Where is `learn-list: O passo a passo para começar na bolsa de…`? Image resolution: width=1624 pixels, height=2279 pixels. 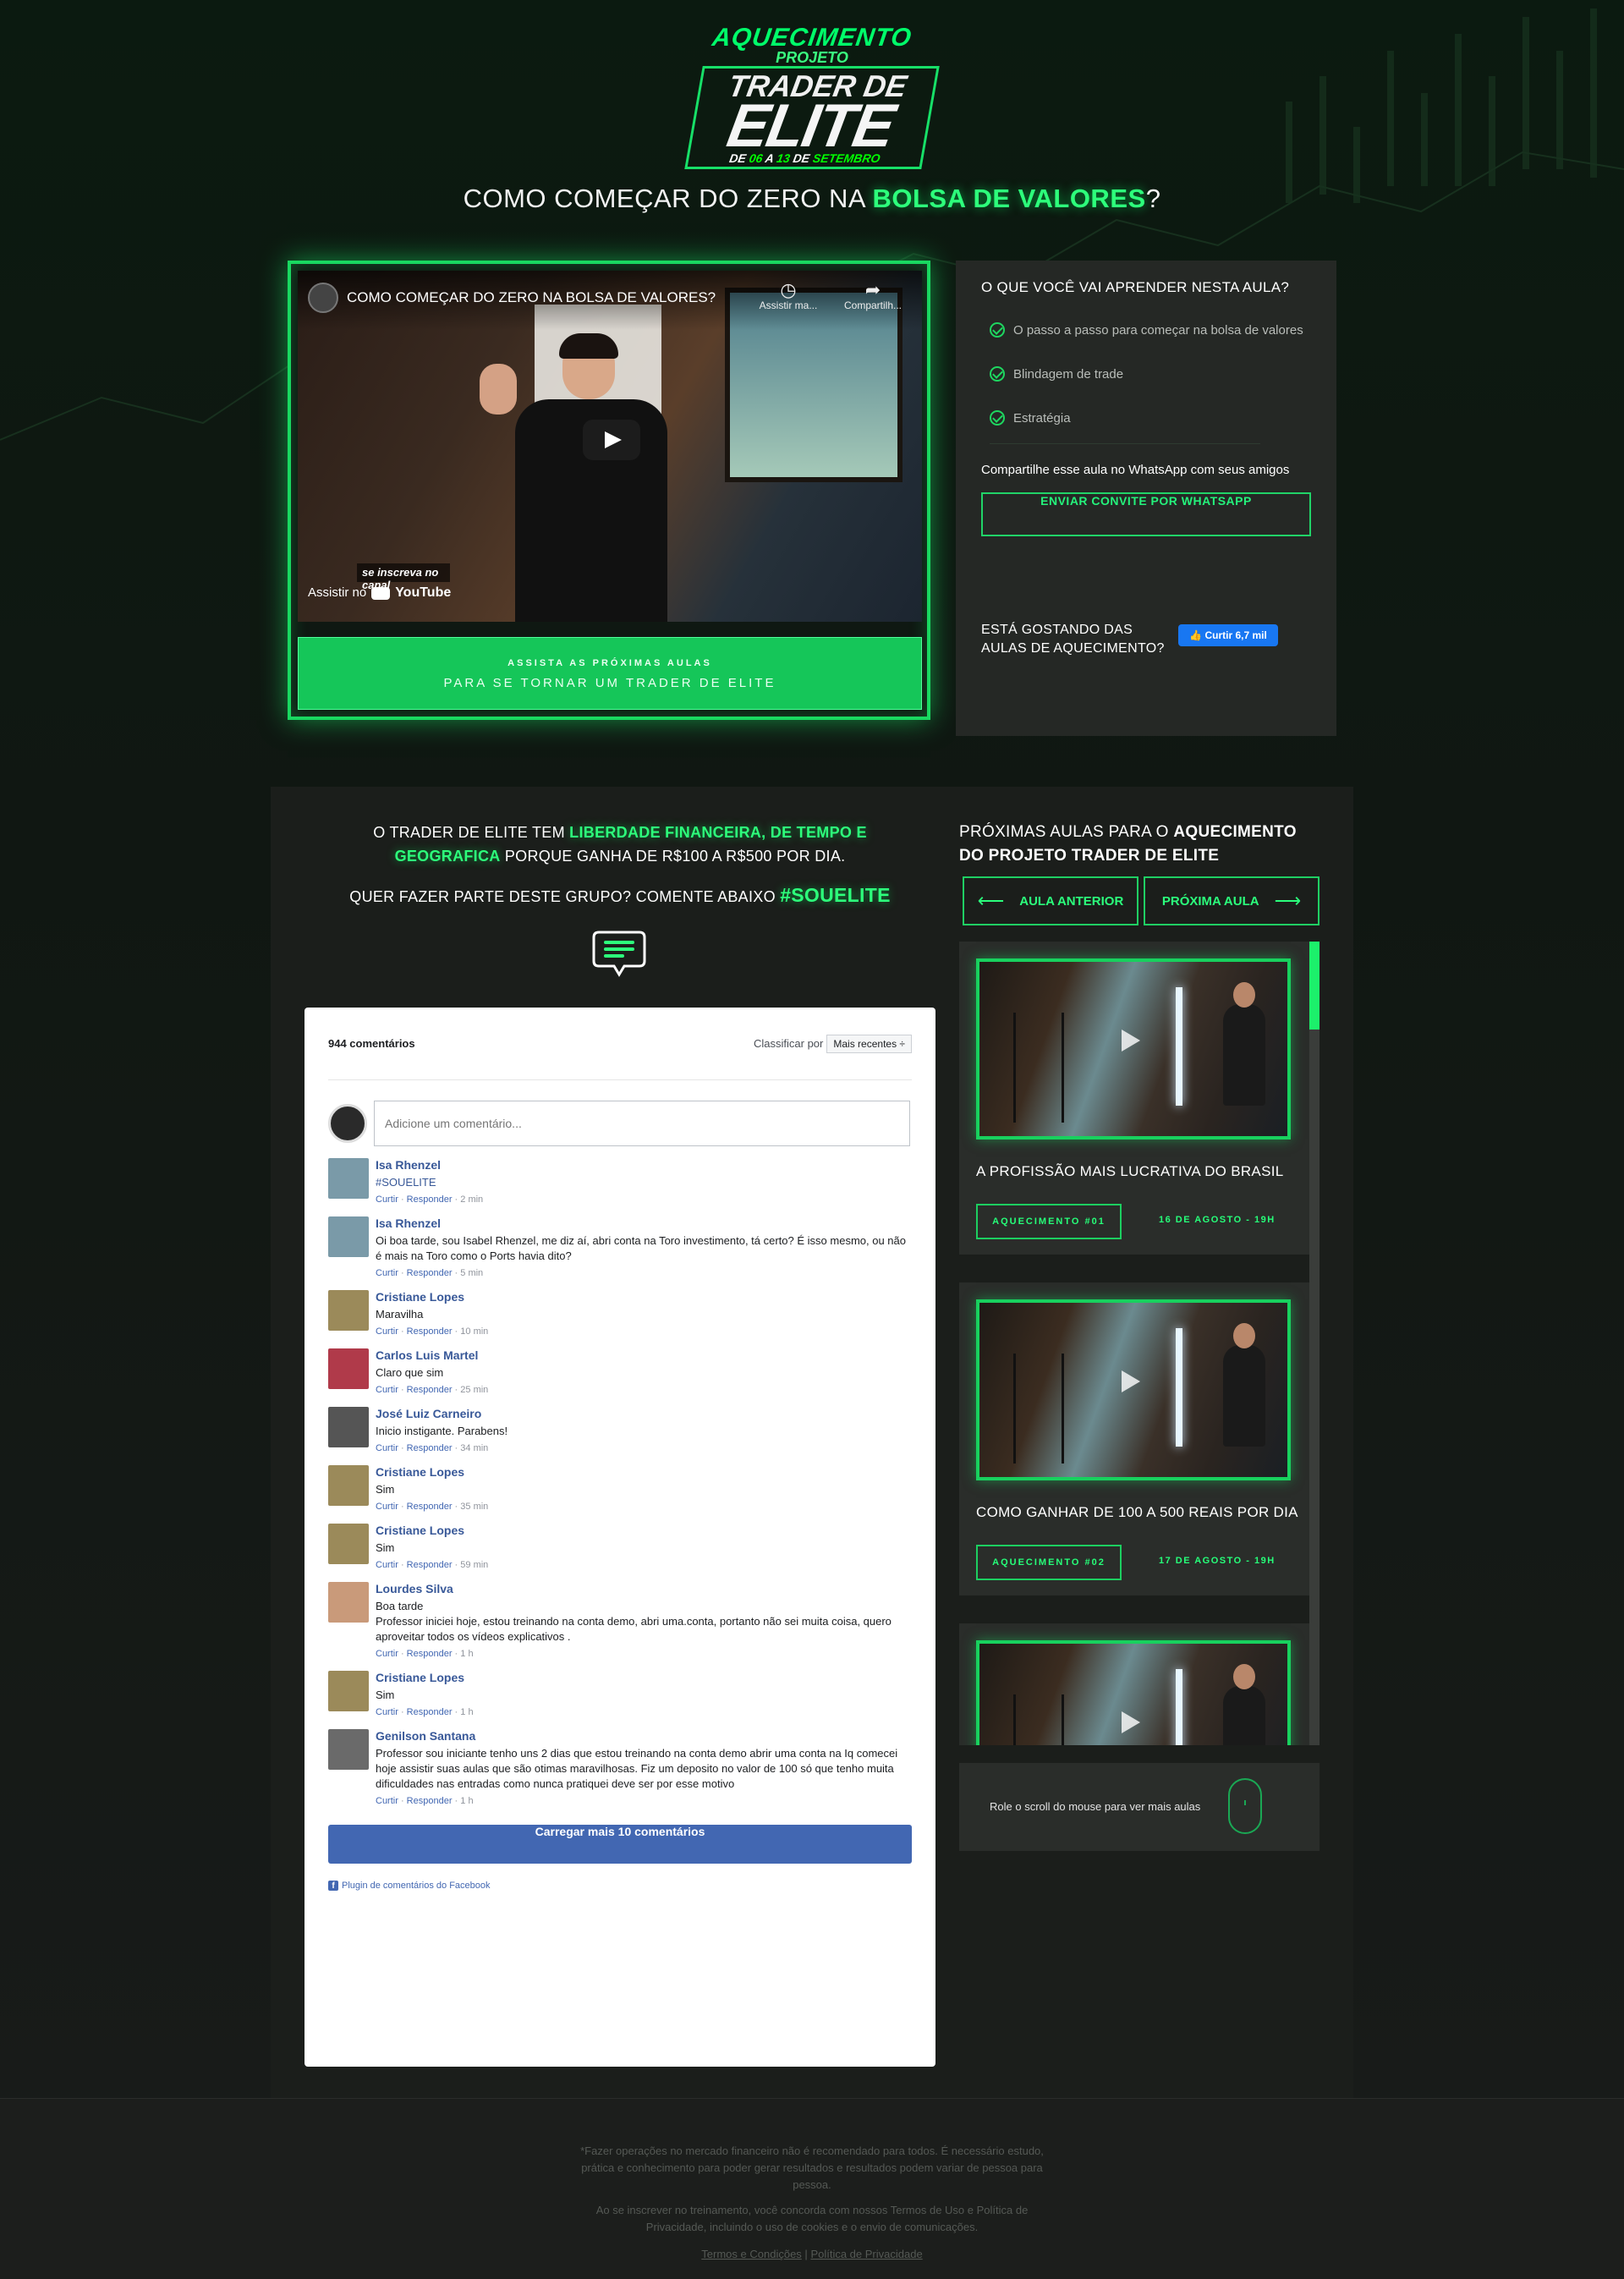
learn-list: O passo a passo para começar na bolsa de… is located at coordinates (1146, 374).